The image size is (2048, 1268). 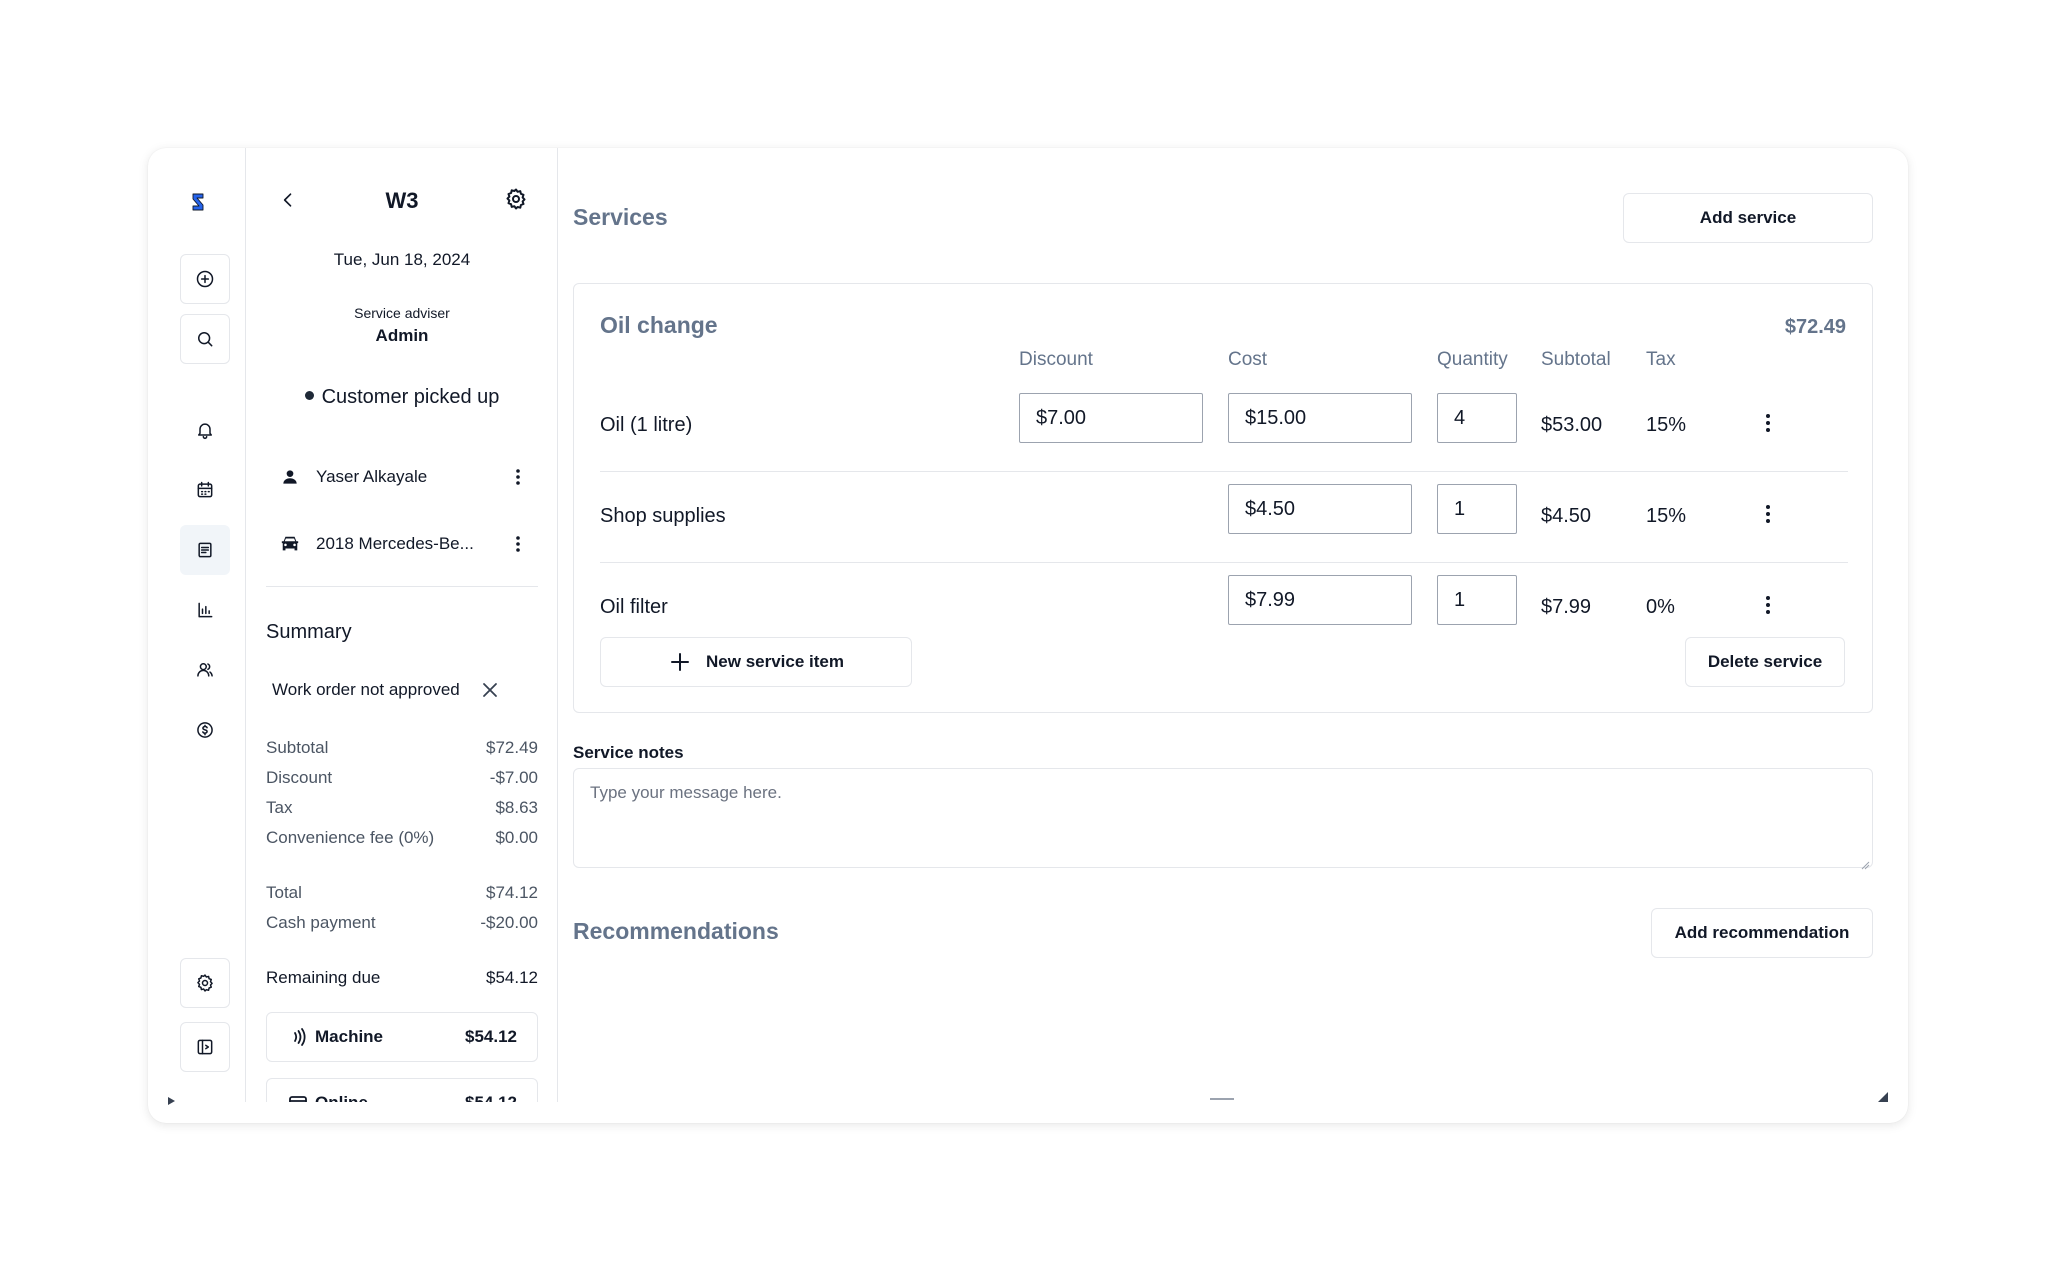 I want to click on pay-machine-button: Machine $54.12, so click(x=402, y=1037).